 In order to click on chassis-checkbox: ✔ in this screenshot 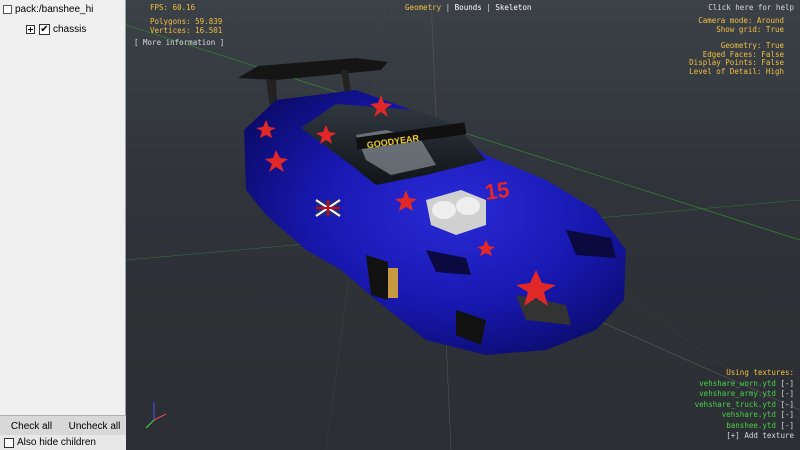, I will do `click(44, 29)`.